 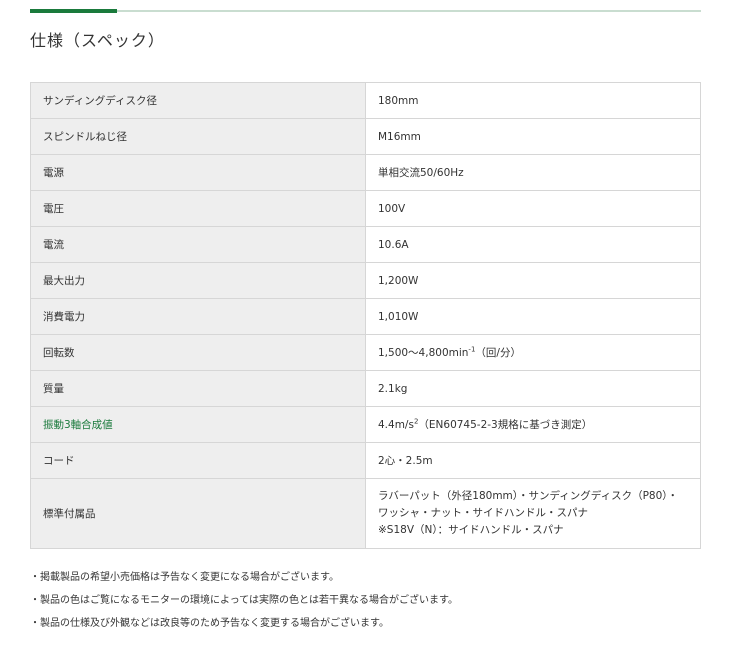 What do you see at coordinates (198, 136) in the screenshot?
I see `spec-label: スピンドルねじ径` at bounding box center [198, 136].